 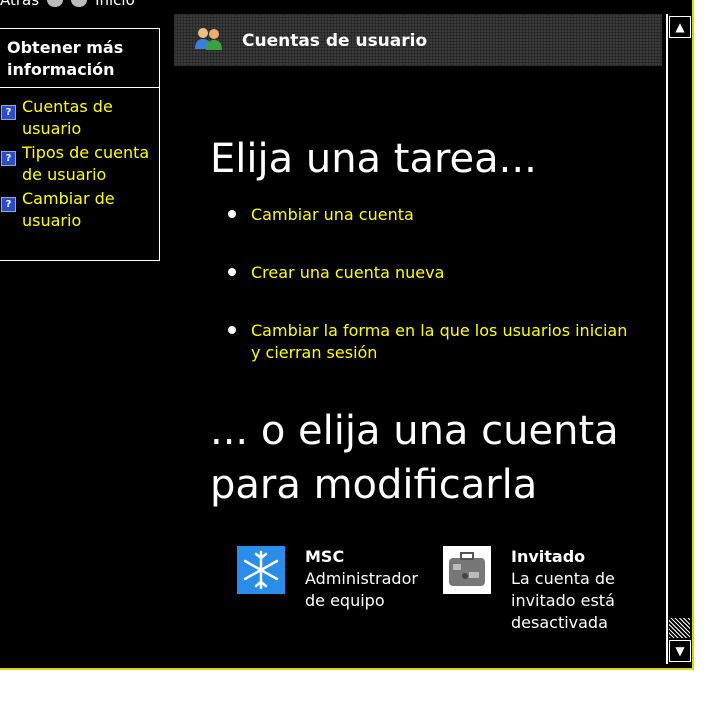 I want to click on learn-more-link-label: Cuentas de usuario, so click(x=67, y=117).